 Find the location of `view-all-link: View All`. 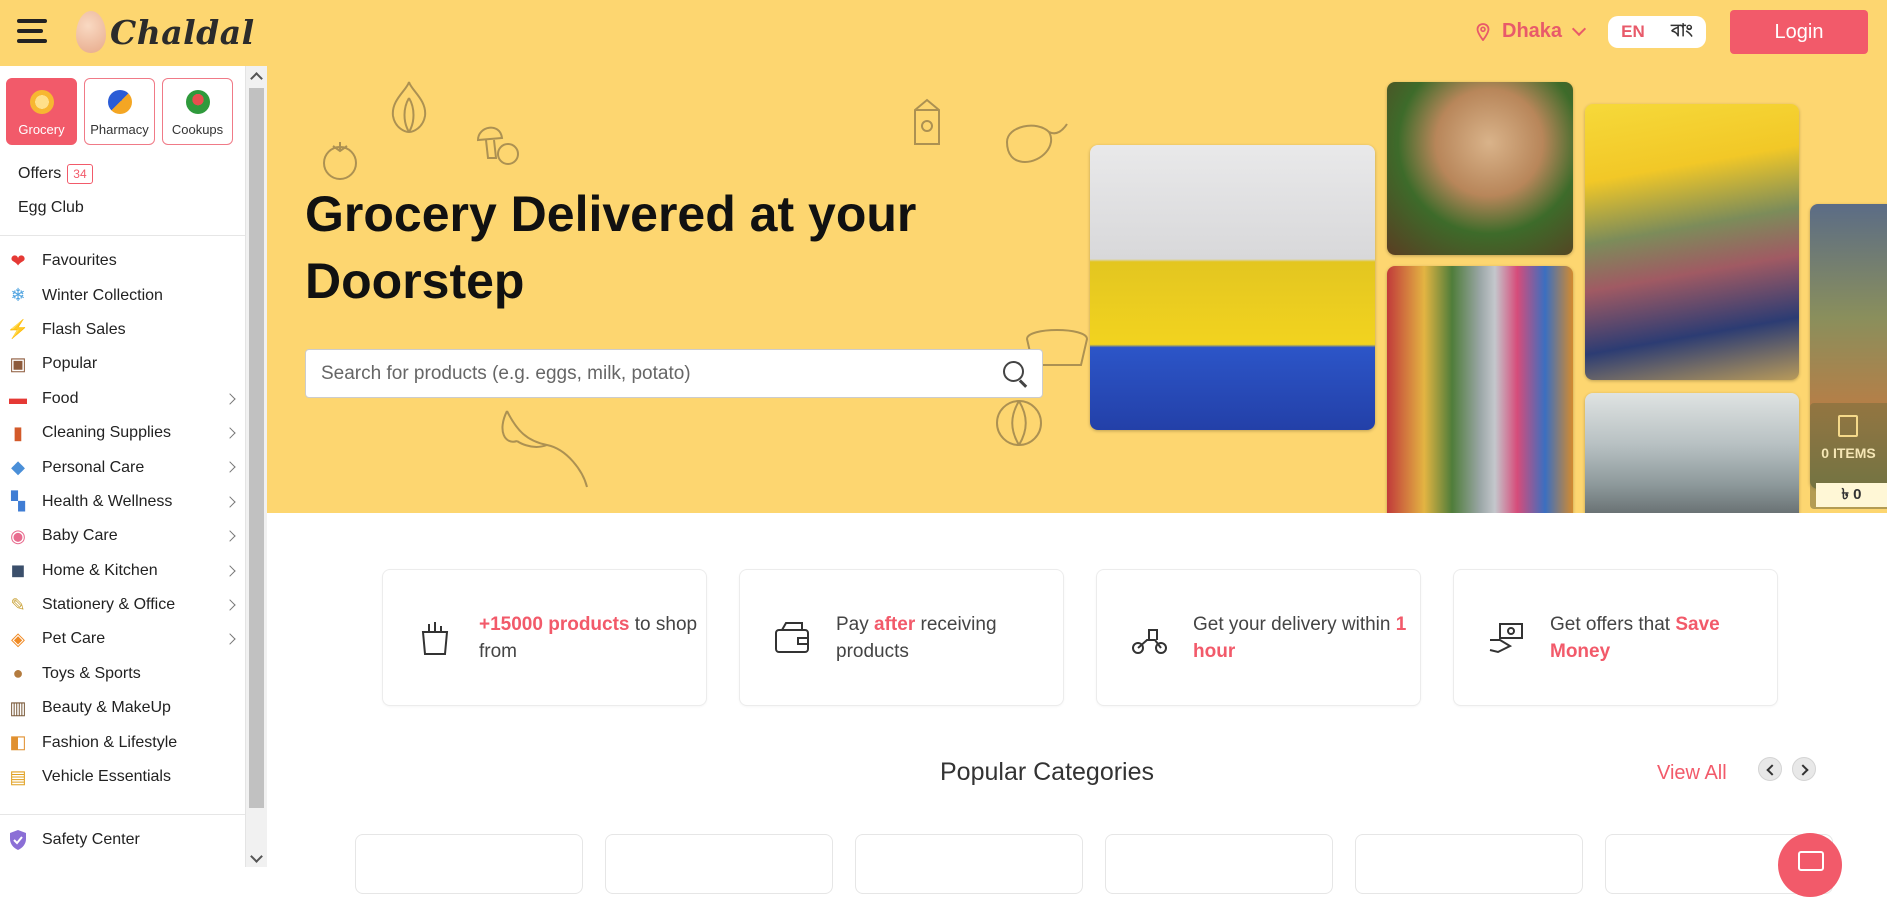

view-all-link: View All is located at coordinates (1692, 773).